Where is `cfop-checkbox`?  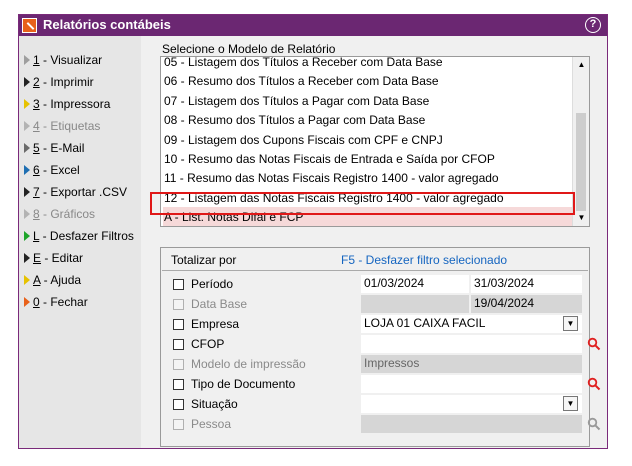 cfop-checkbox is located at coordinates (178, 344).